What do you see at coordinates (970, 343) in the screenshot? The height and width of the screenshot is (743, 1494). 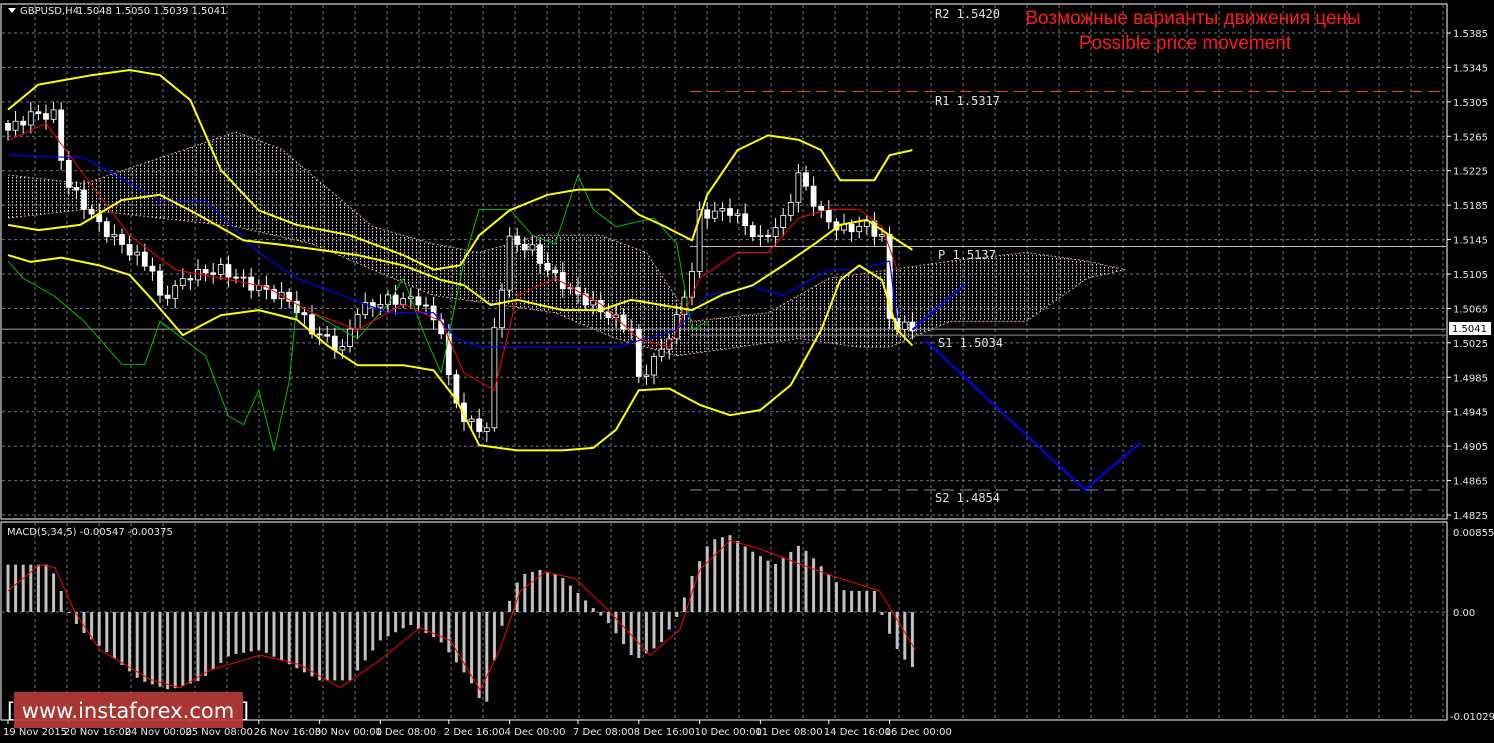 I see `level-label-s1: S1 1.5034` at bounding box center [970, 343].